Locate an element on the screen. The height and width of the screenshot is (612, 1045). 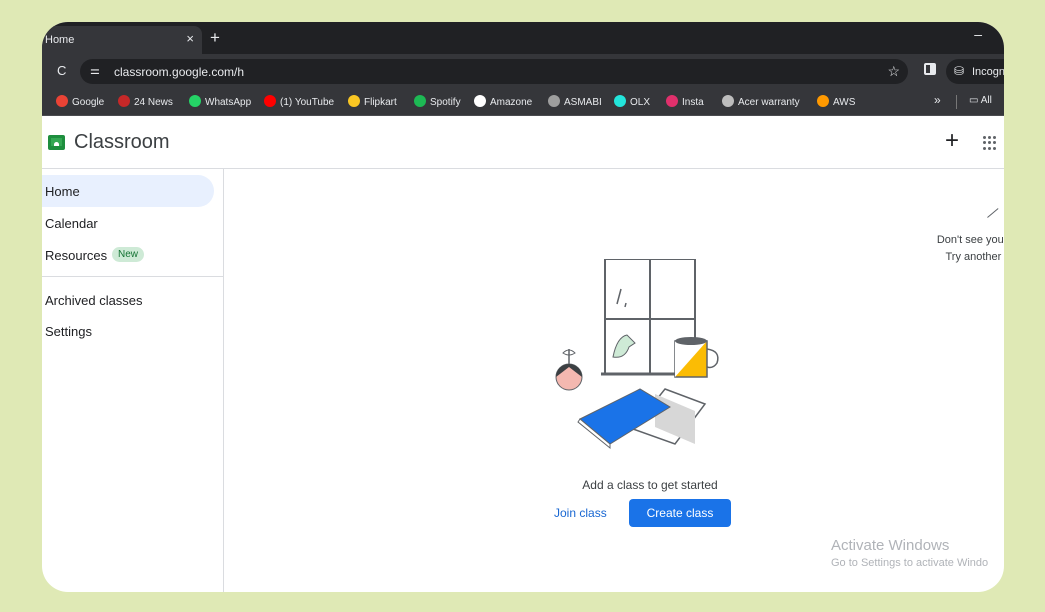
address-row: C ⚌ classroom.google.com/h ☆ ⛁ Incogn is located at coordinates (523, 71).